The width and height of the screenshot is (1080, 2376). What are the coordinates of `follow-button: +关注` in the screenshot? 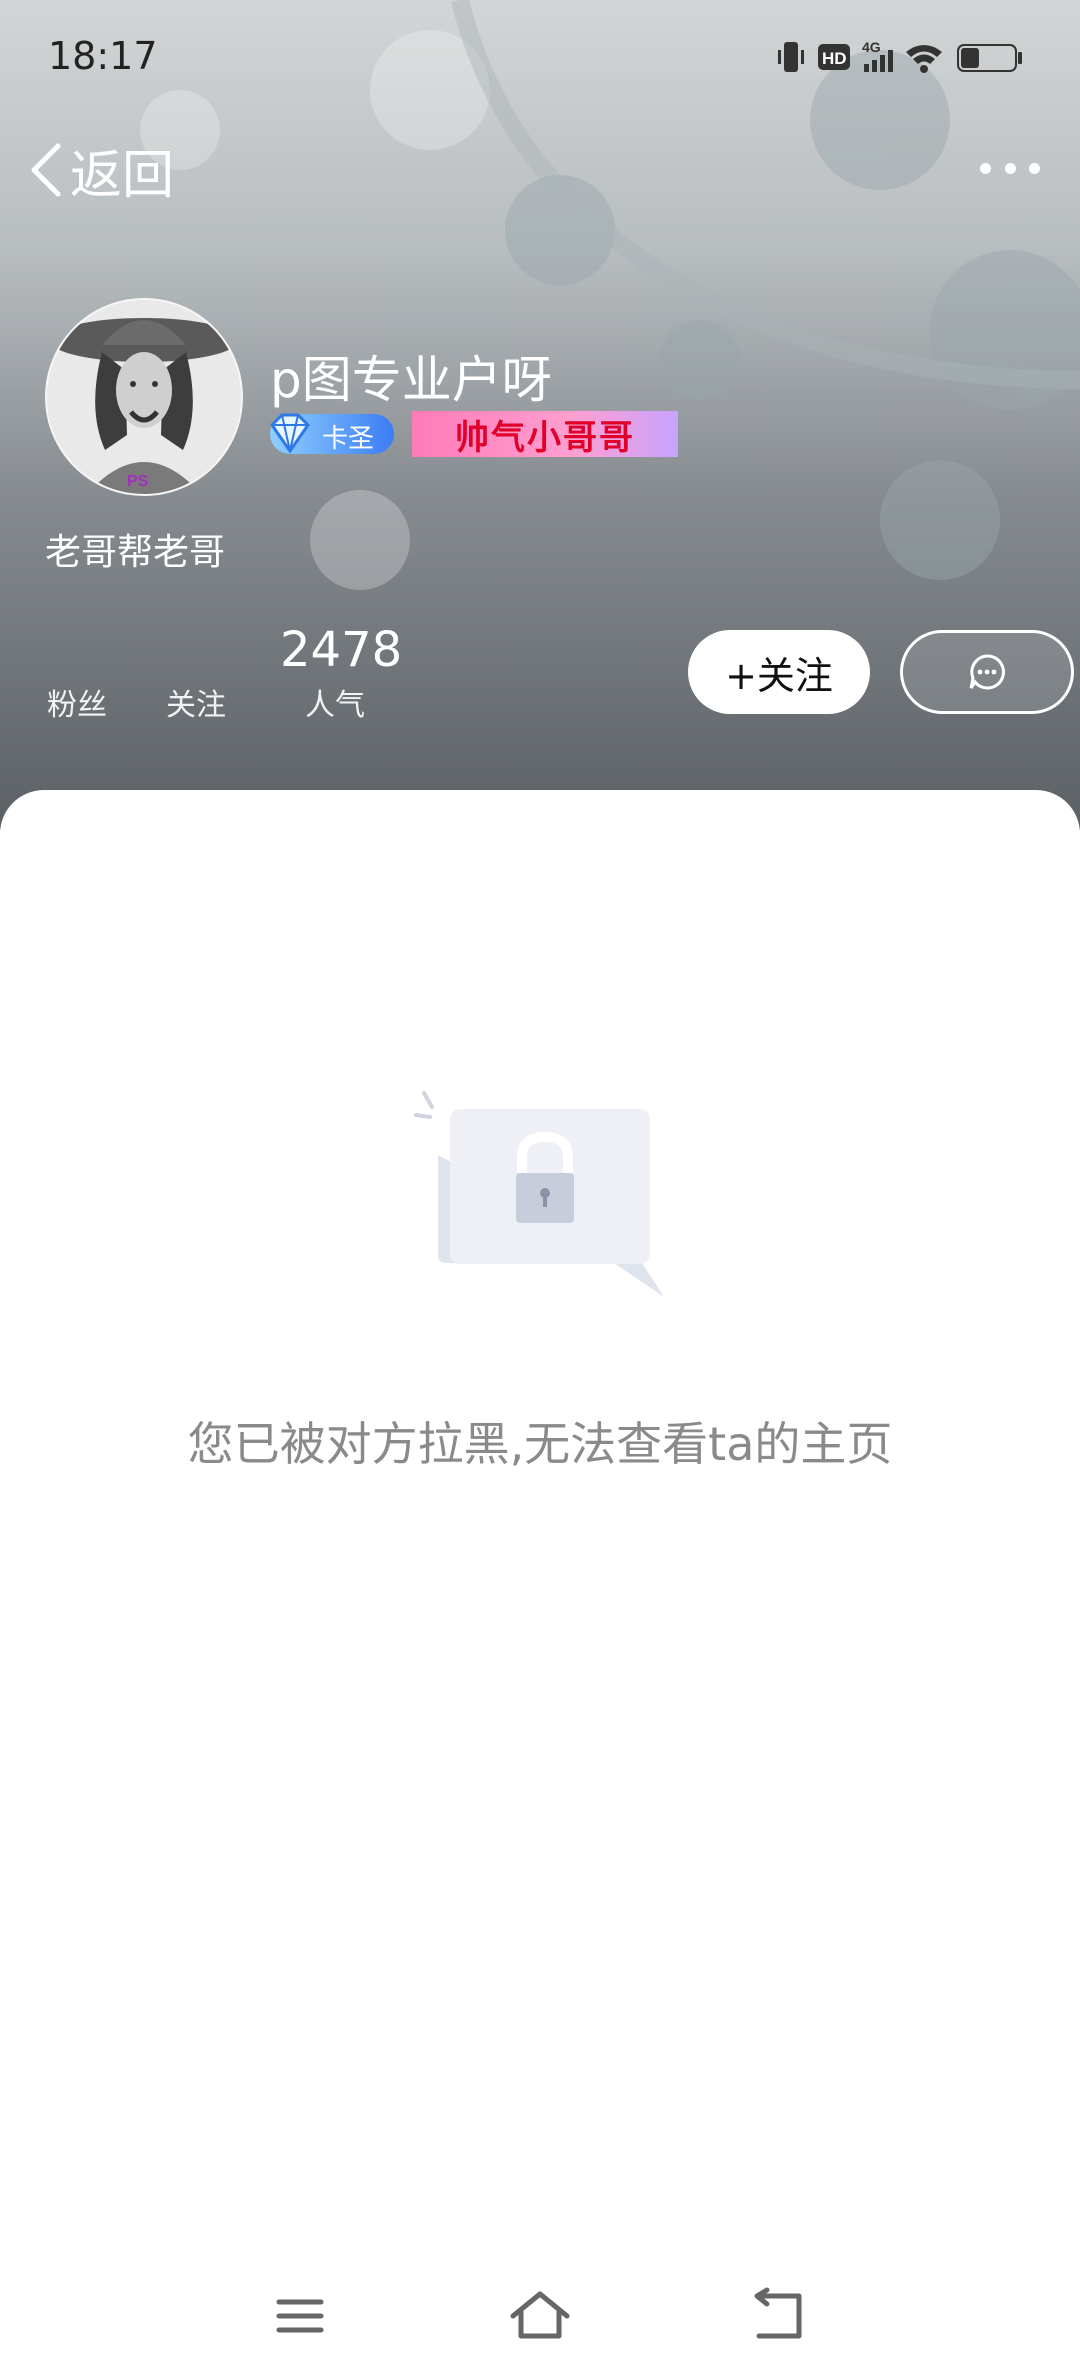 It's located at (779, 672).